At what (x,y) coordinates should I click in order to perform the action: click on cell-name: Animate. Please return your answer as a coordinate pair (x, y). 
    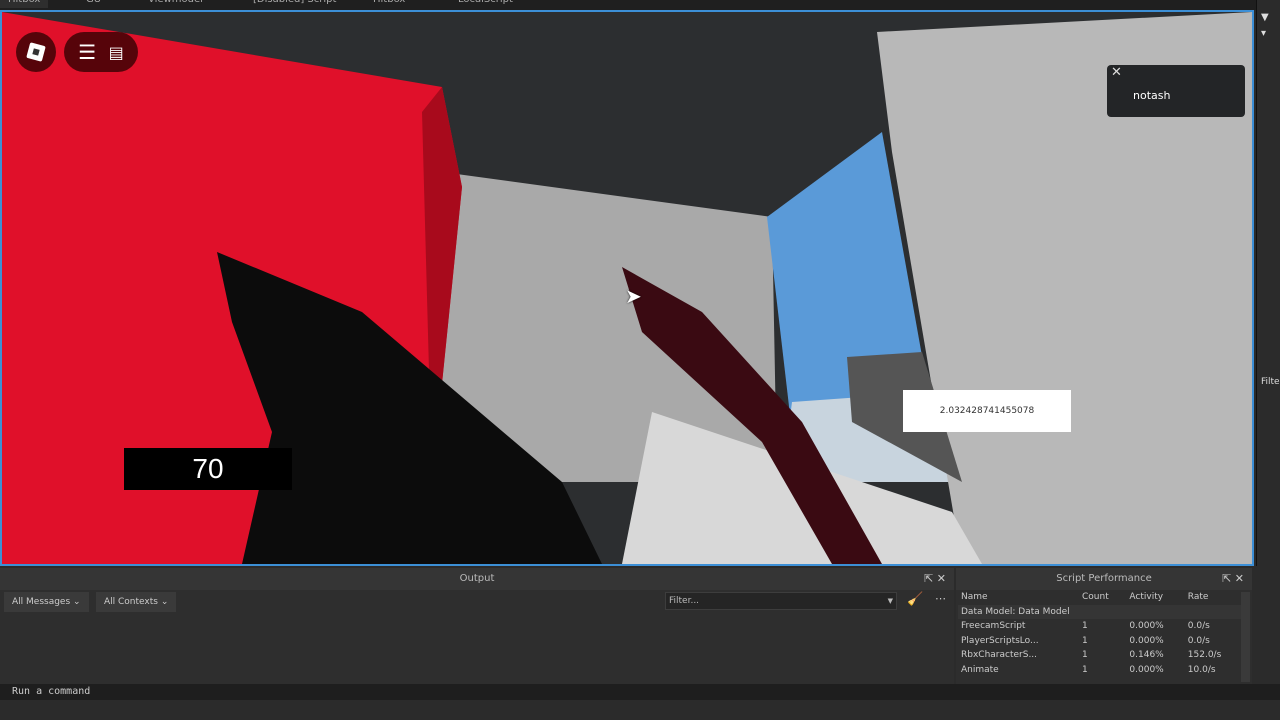
    Looking at the image, I should click on (980, 669).